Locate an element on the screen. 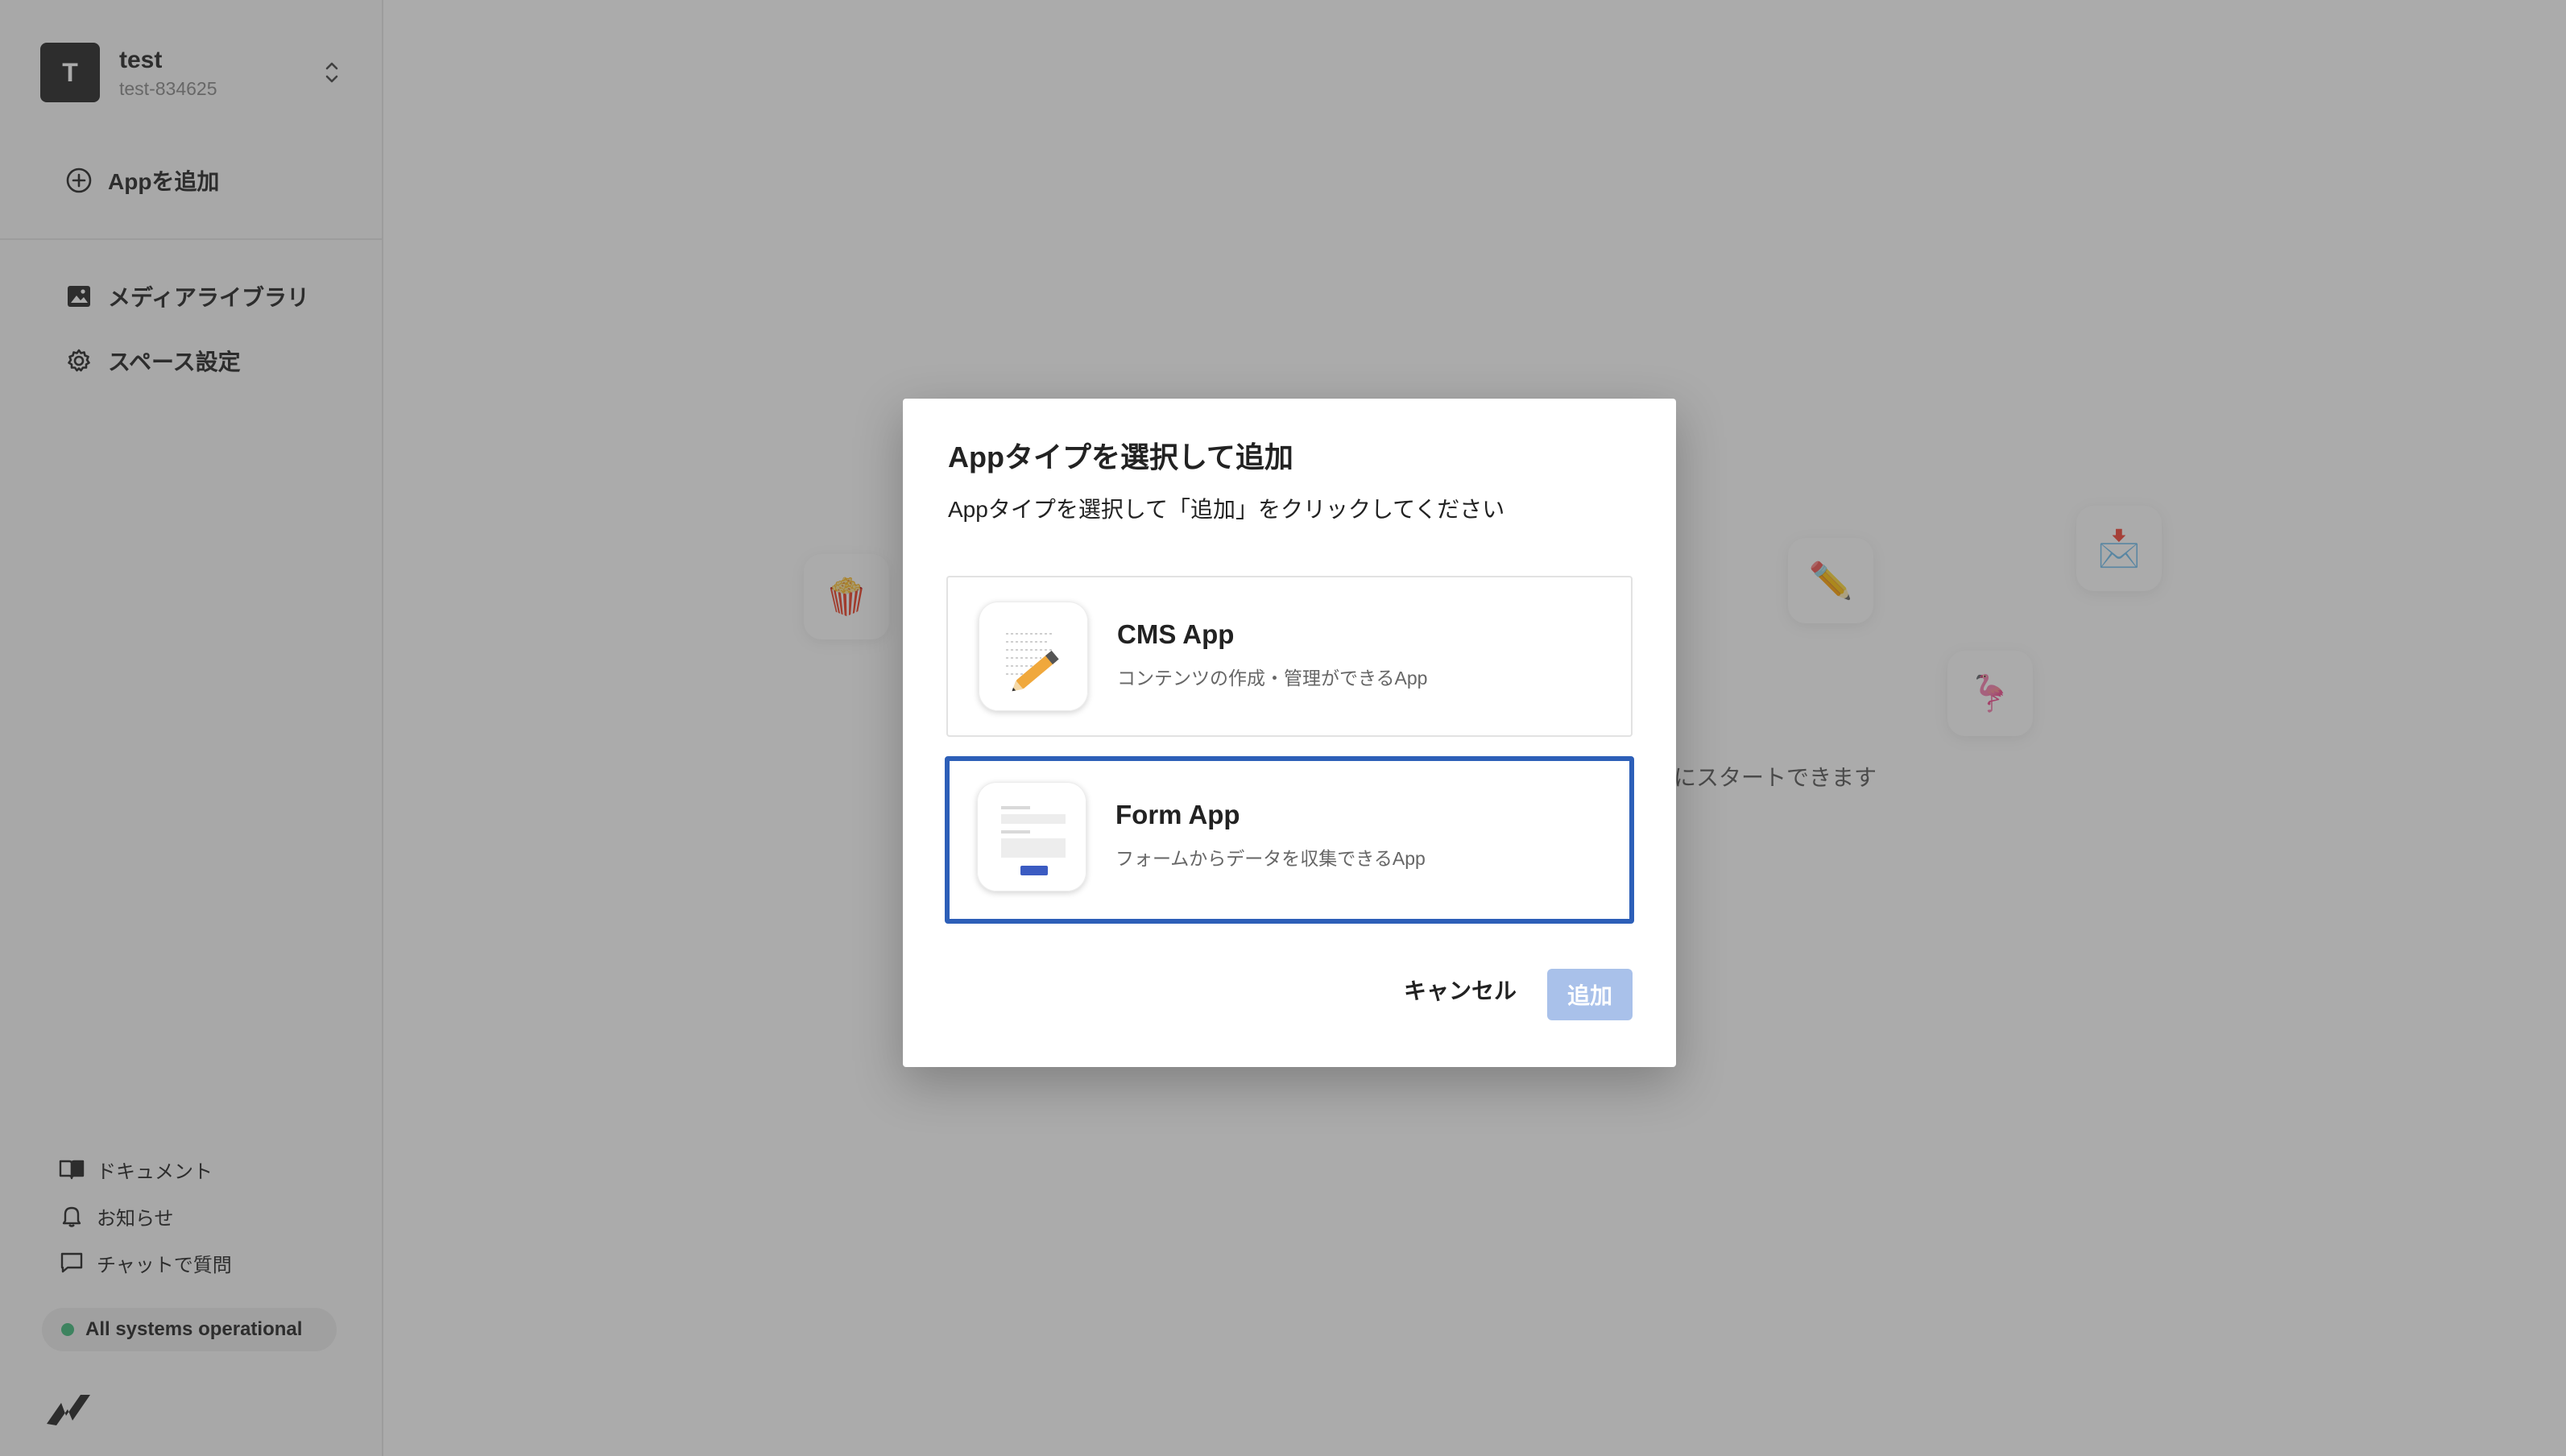 Image resolution: width=2566 pixels, height=1456 pixels. dialog-description: Appタイプを選択して「追加」をクリックしてください is located at coordinates (1226, 510).